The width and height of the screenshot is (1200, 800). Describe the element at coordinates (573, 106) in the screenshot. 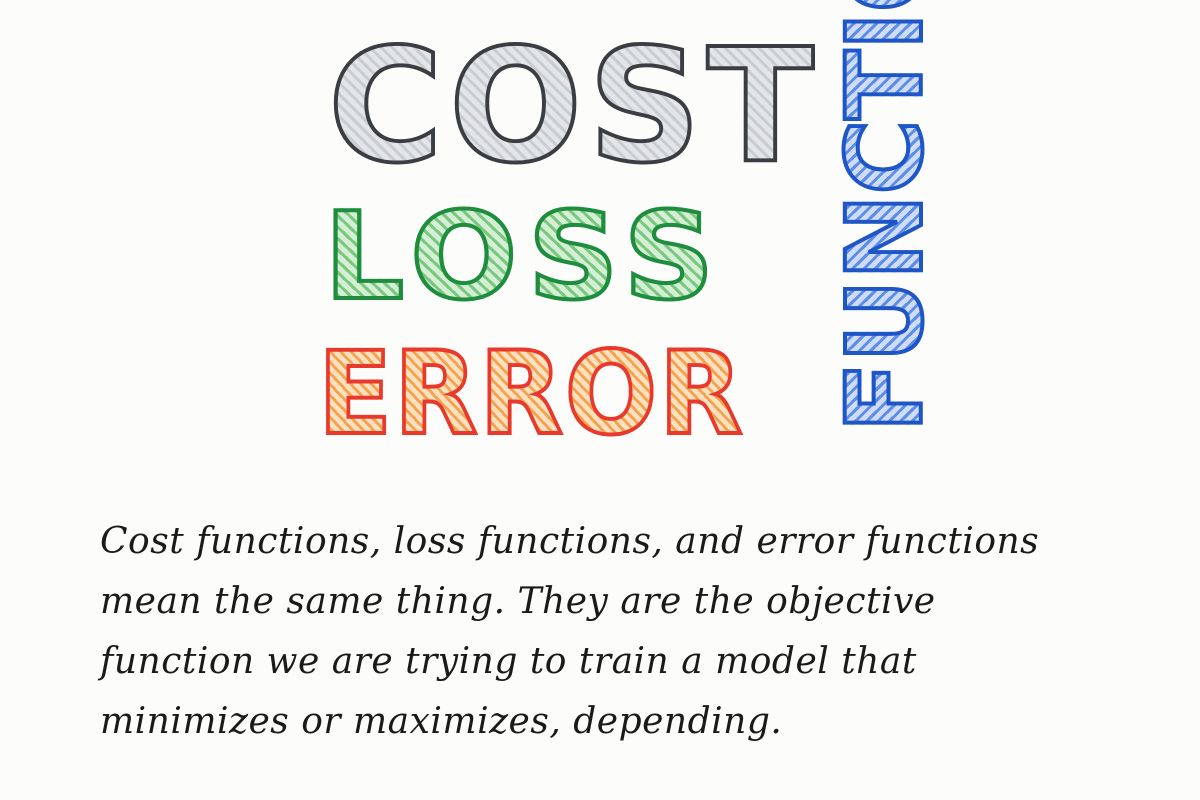

I see `heading-cost: COST` at that location.